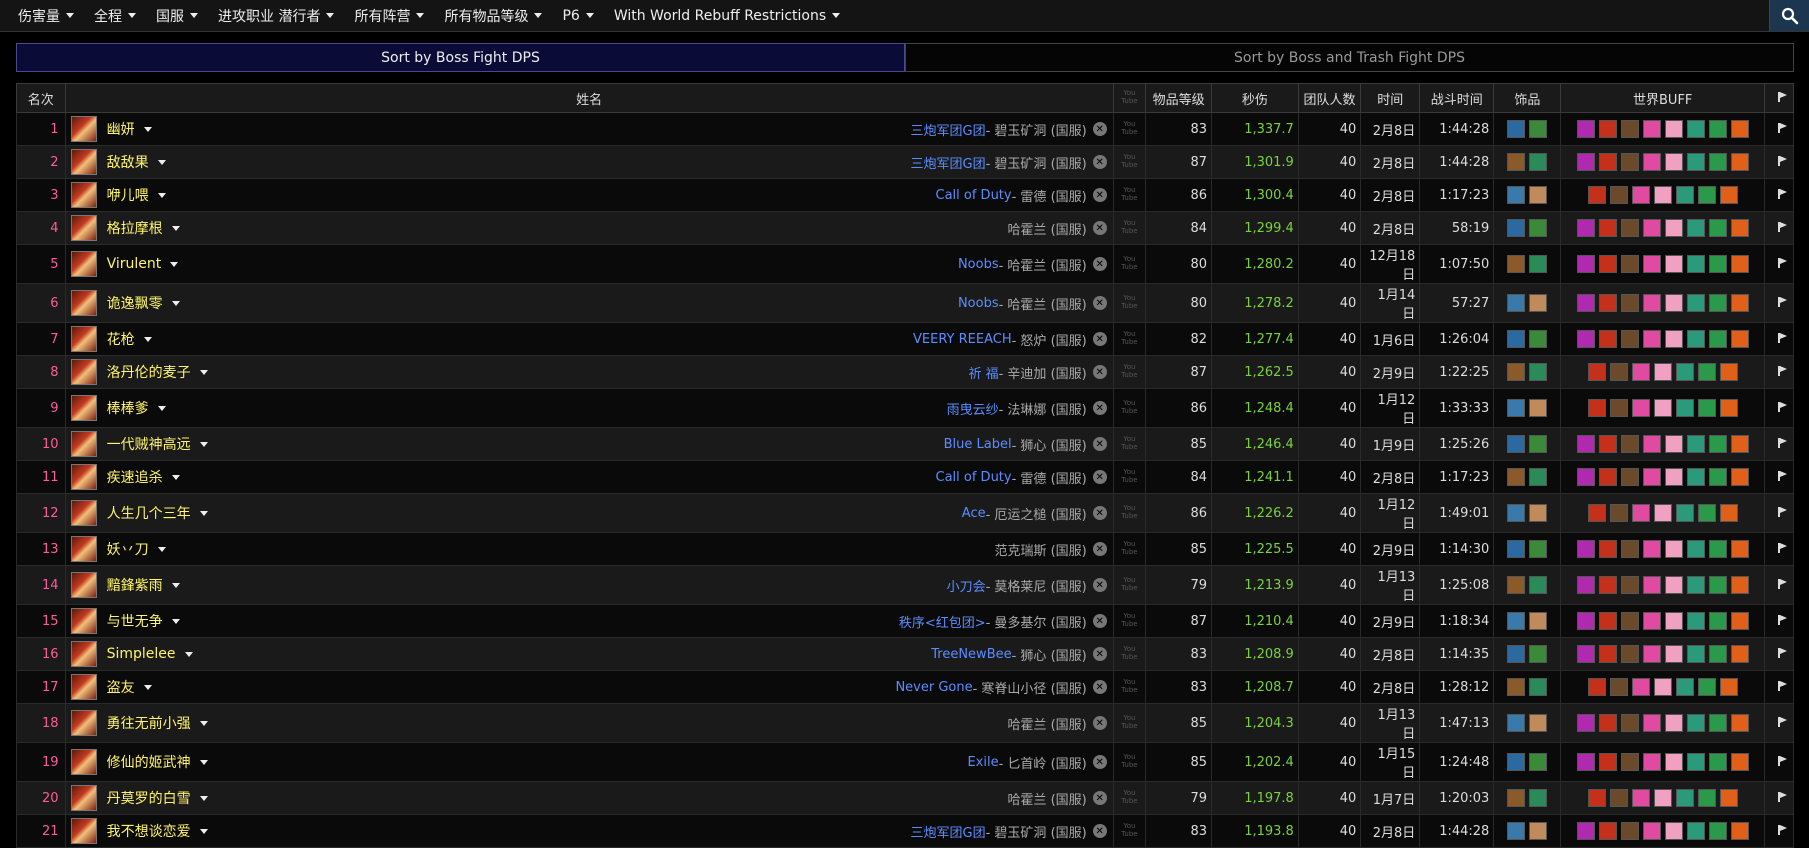  What do you see at coordinates (589, 98) in the screenshot?
I see `col-name: 姓名` at bounding box center [589, 98].